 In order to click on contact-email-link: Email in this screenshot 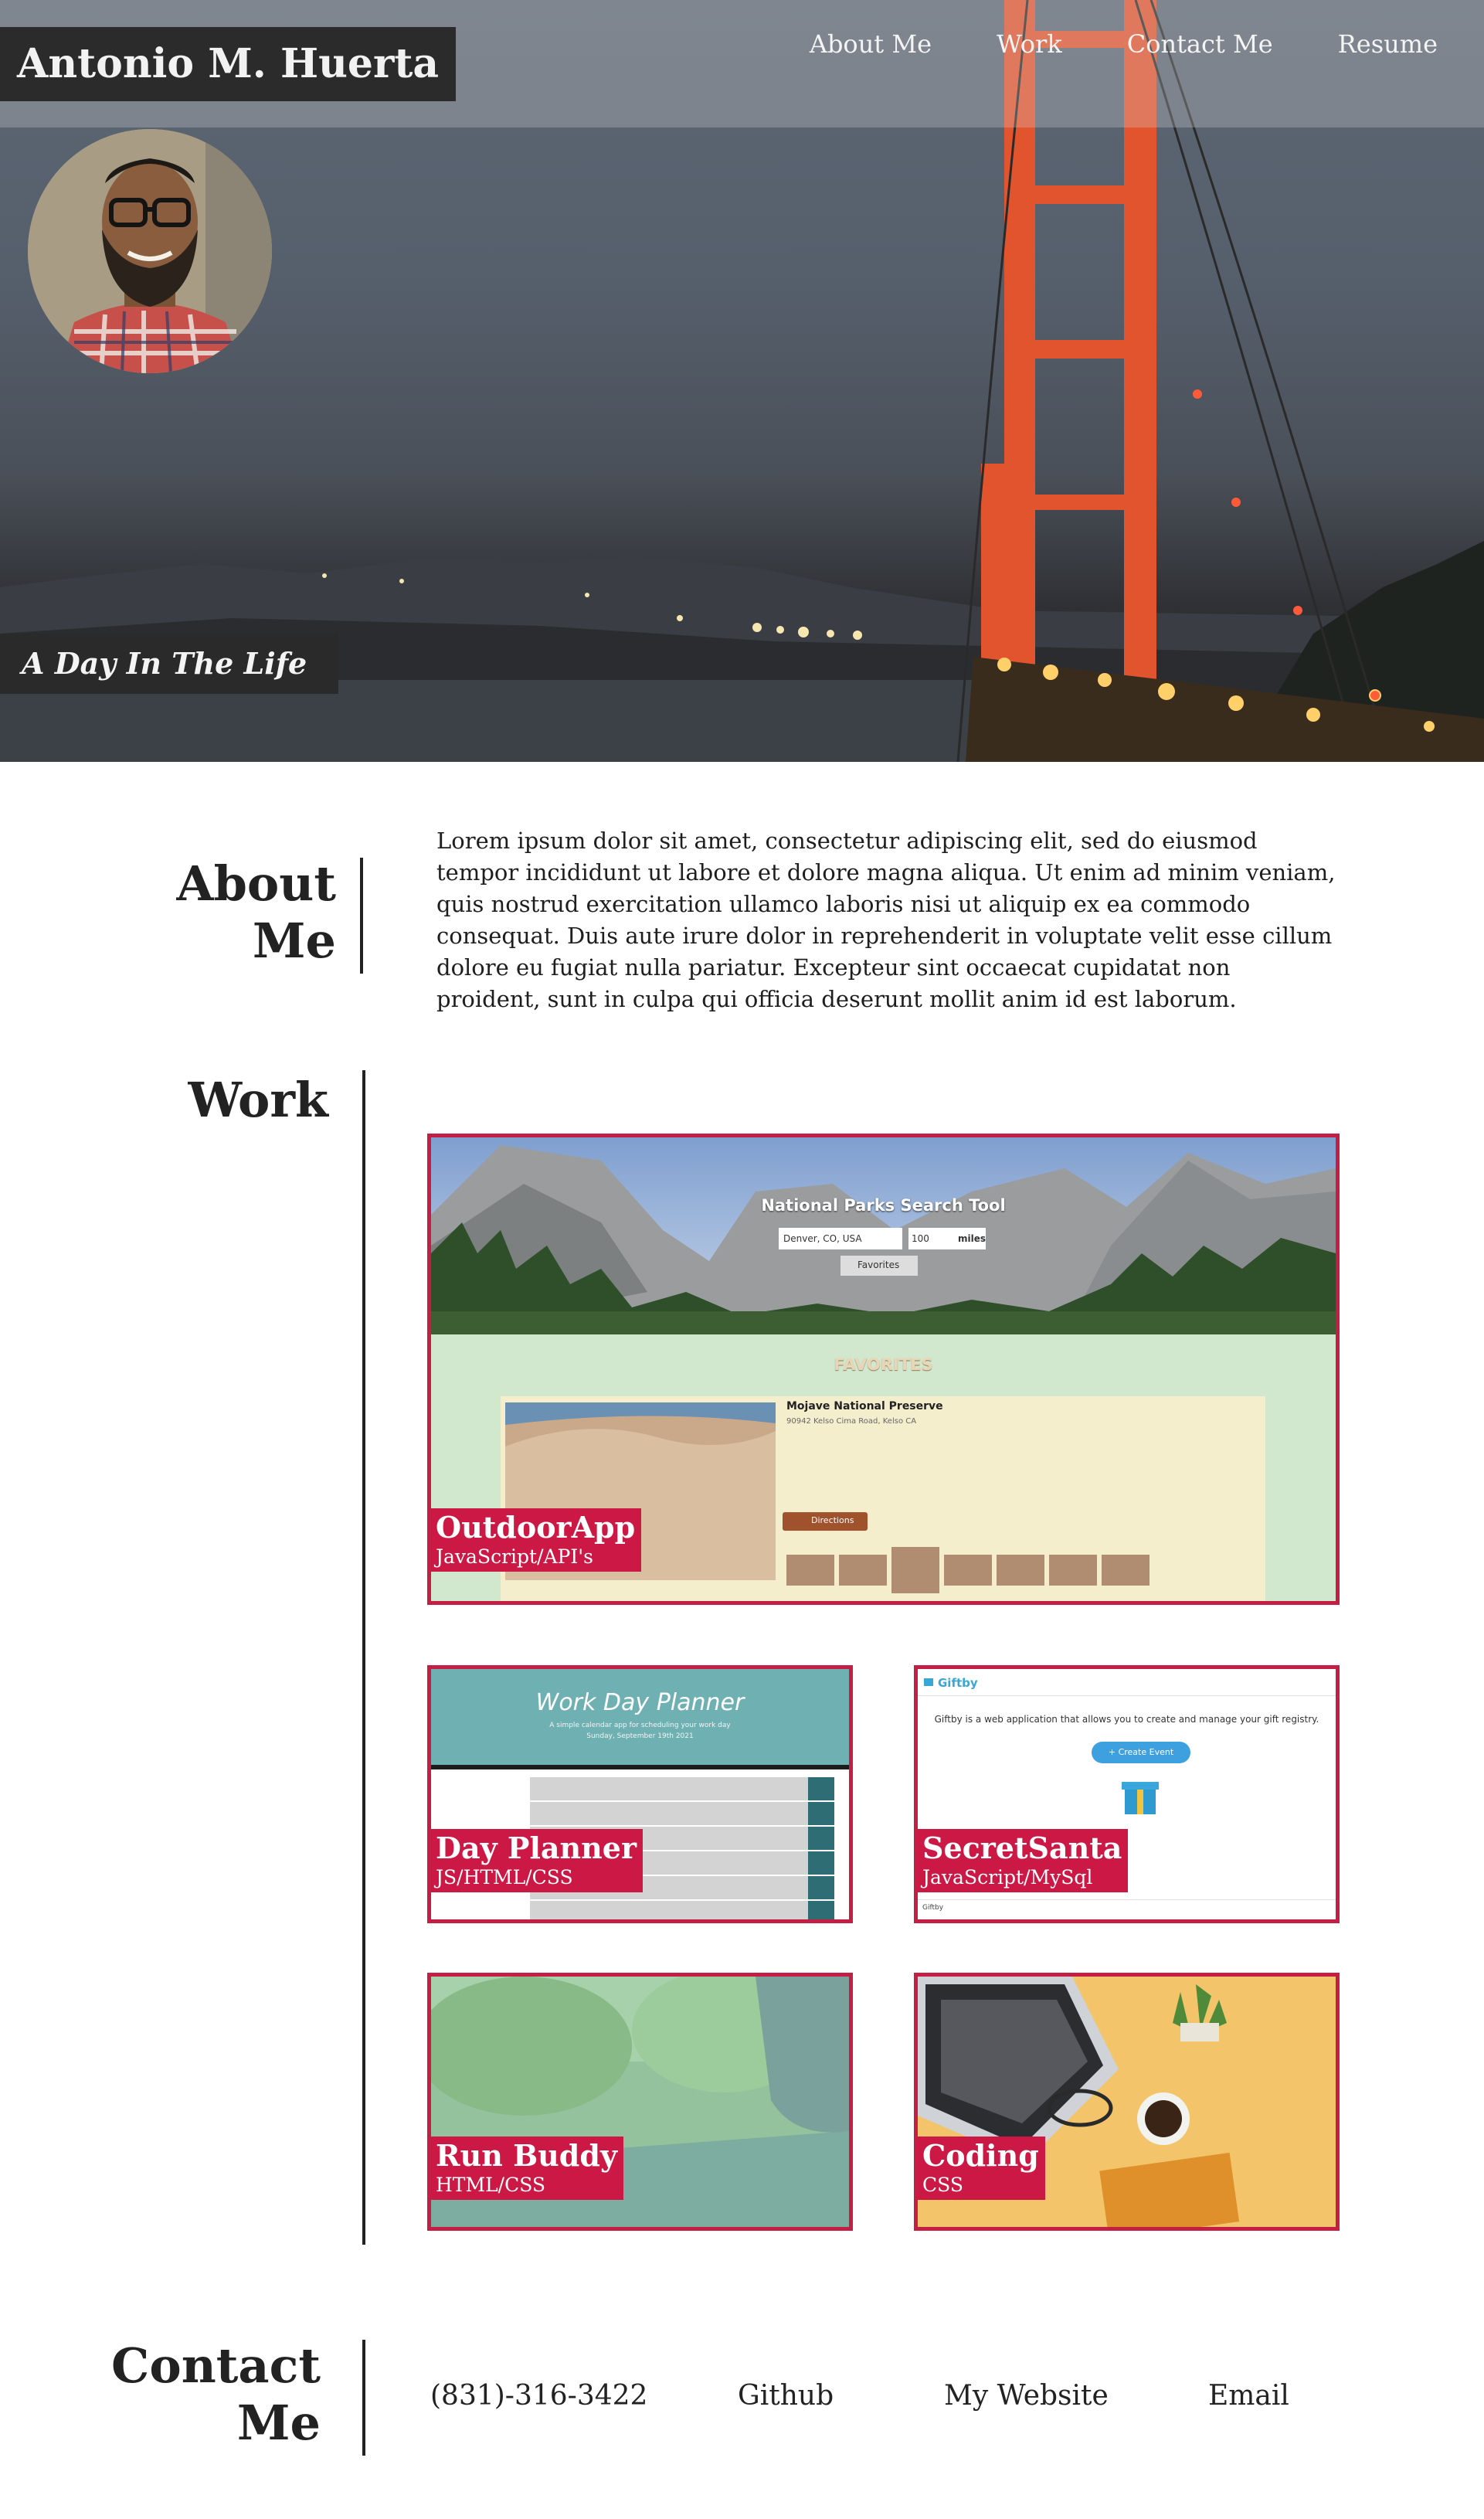, I will do `click(1248, 2396)`.